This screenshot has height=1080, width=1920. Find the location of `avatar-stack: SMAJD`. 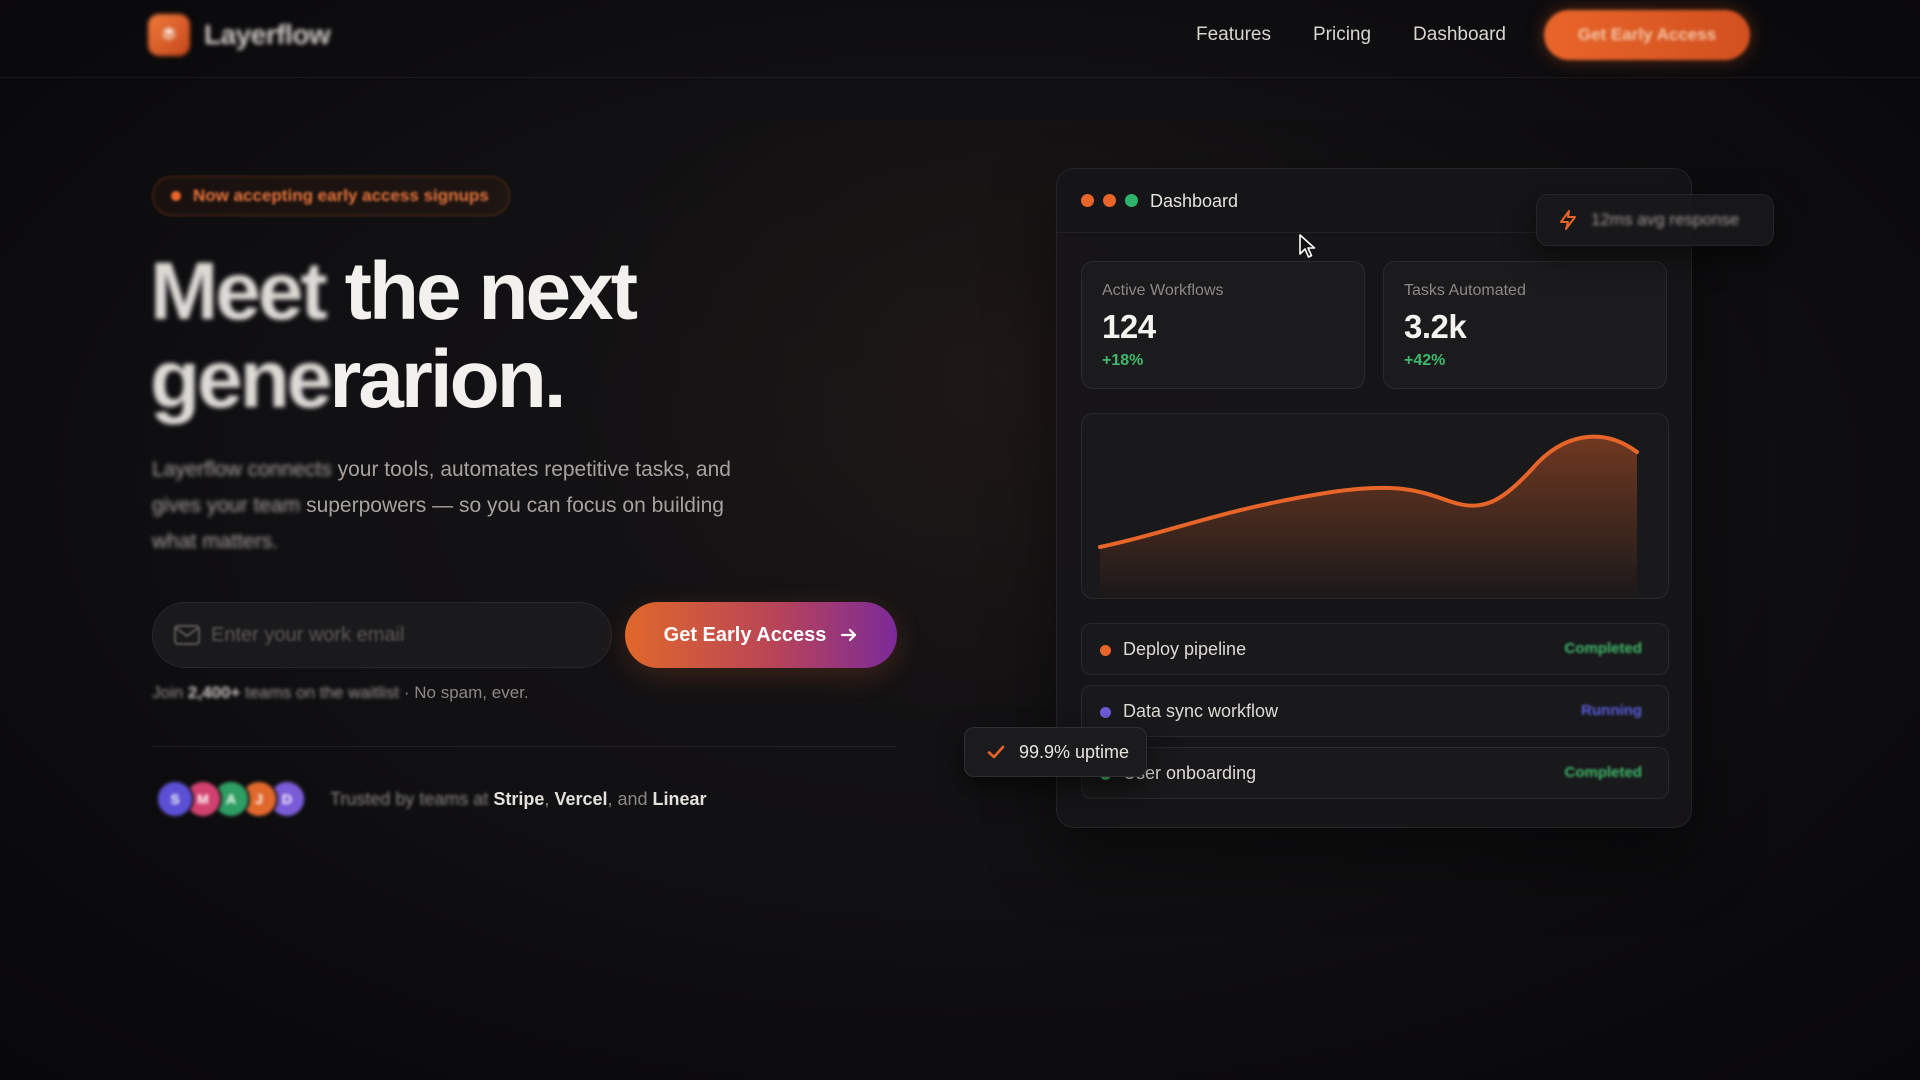

avatar-stack: SMAJD is located at coordinates (231, 799).